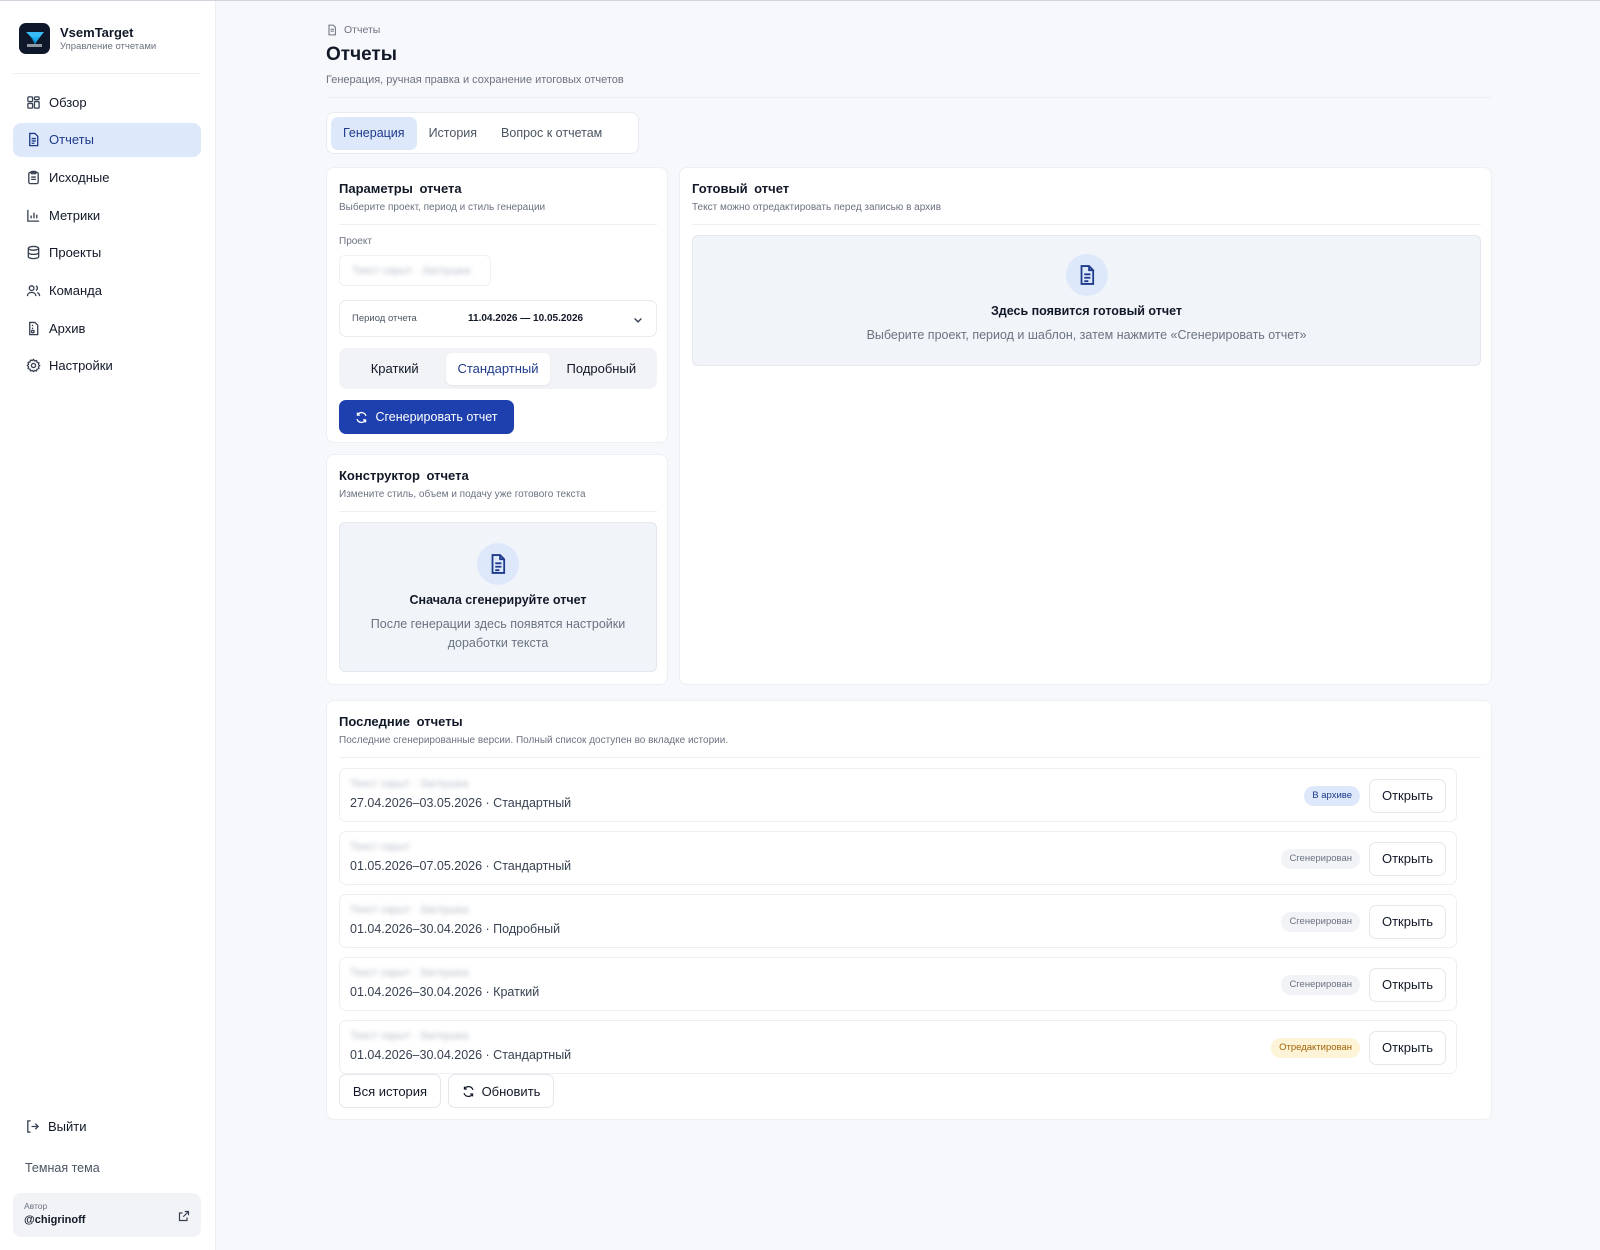 The height and width of the screenshot is (1250, 1600). I want to click on sidebar-item-team: Команда, so click(107, 290).